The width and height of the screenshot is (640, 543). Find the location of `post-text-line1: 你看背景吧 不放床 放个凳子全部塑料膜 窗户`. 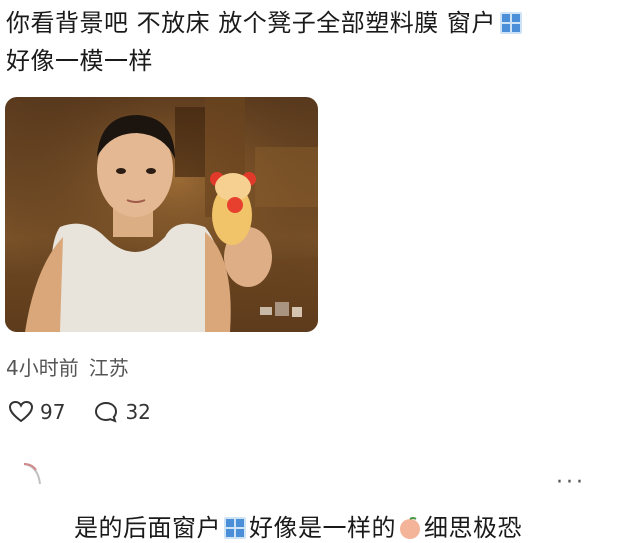

post-text-line1: 你看背景吧 不放床 放个凳子全部塑料膜 窗户 is located at coordinates (316, 23).